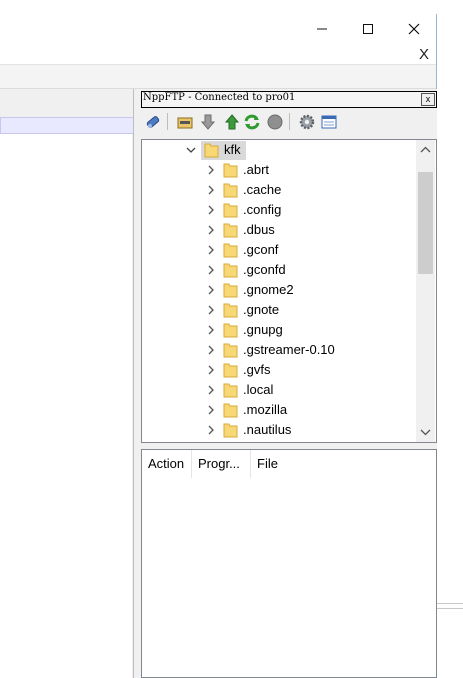  Describe the element at coordinates (218, 54) in the screenshot. I see `menu-bar` at that location.